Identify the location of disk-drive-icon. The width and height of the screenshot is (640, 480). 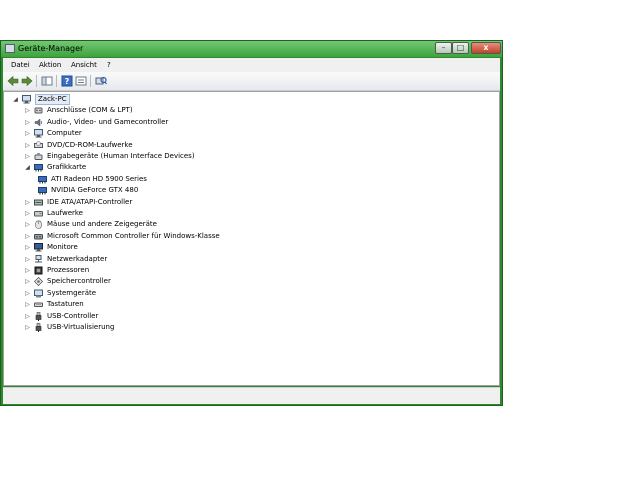
(38, 214).